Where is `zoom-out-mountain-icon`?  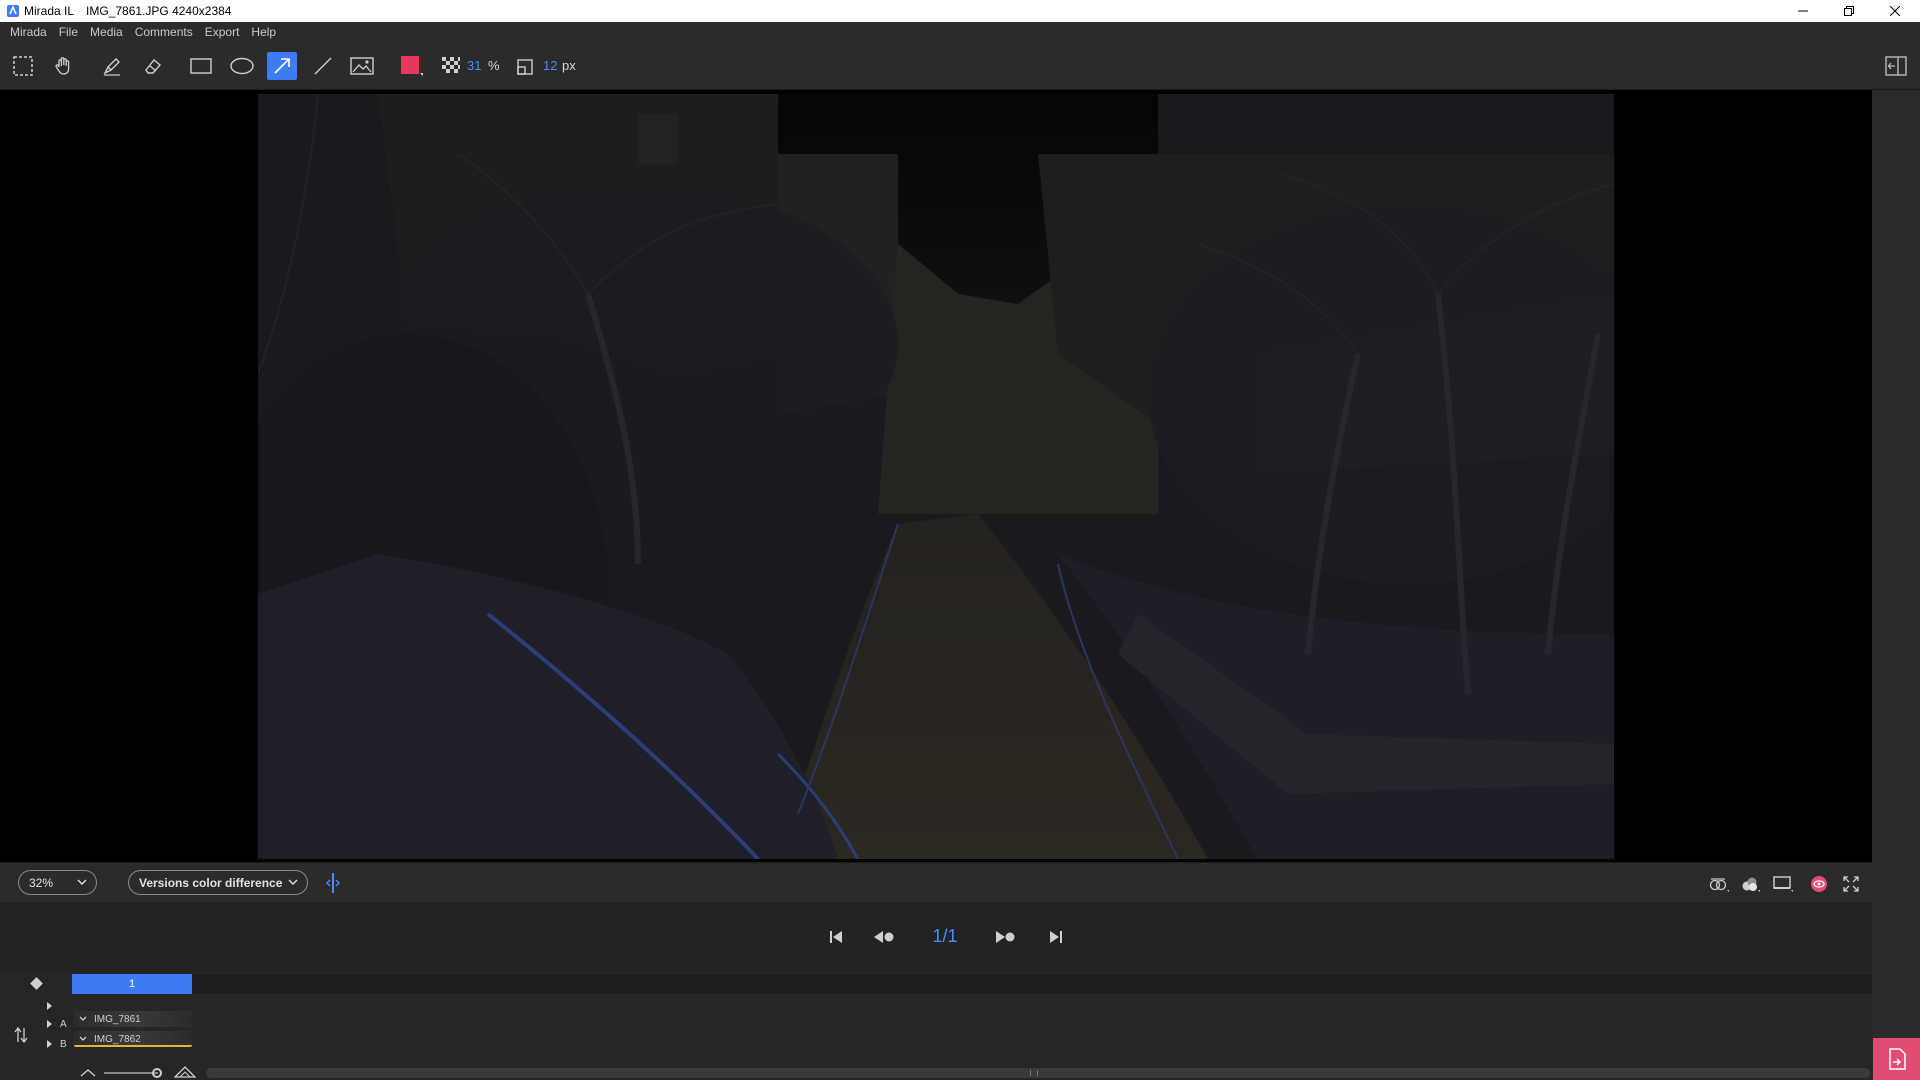 zoom-out-mountain-icon is located at coordinates (88, 1073).